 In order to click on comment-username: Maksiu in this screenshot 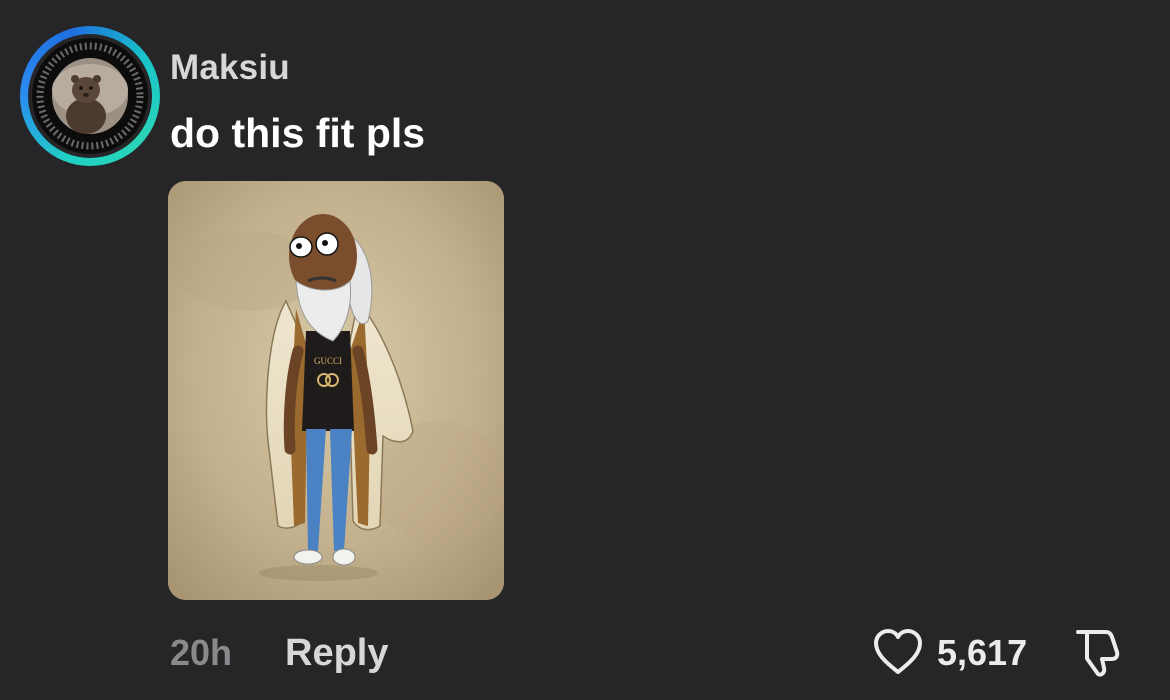, I will do `click(230, 68)`.